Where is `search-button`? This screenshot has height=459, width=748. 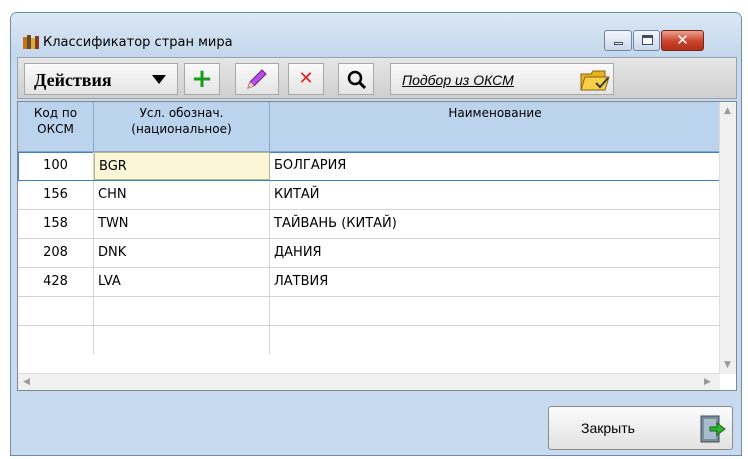 search-button is located at coordinates (356, 79).